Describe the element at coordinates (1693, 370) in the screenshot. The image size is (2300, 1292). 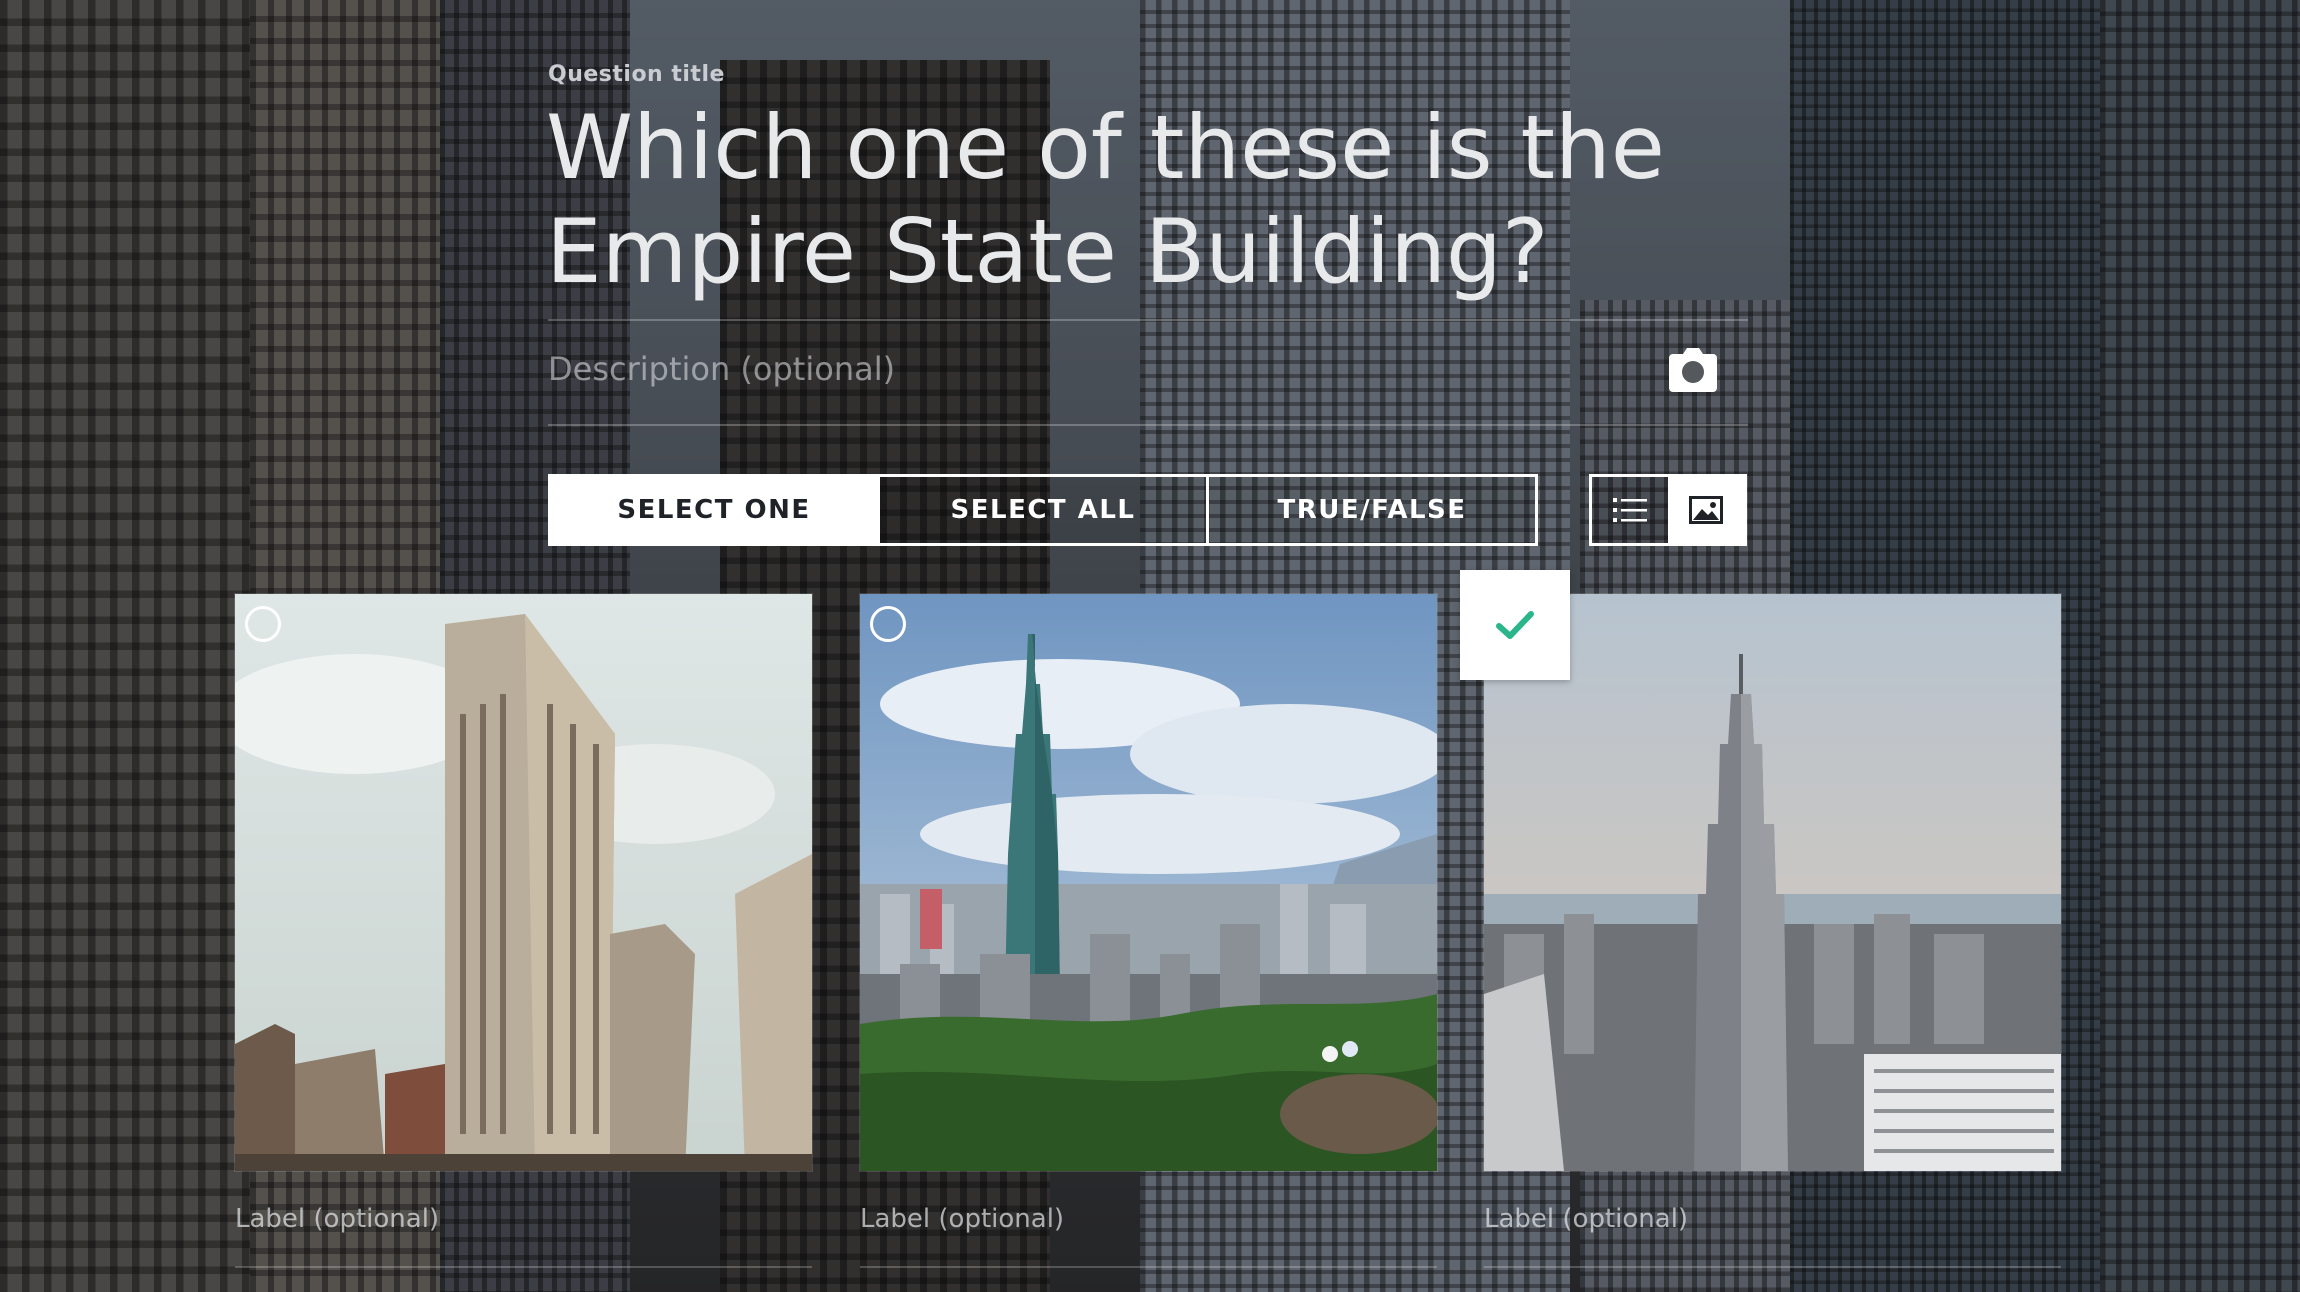
I see `camera-icon` at that location.